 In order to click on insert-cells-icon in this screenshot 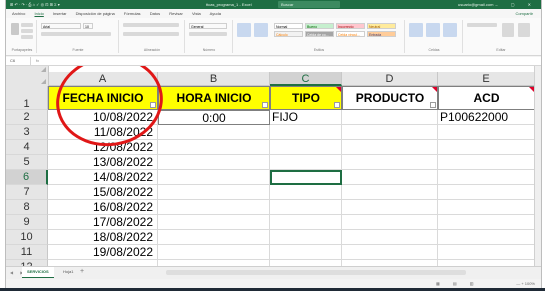, I will do `click(416, 30)`.